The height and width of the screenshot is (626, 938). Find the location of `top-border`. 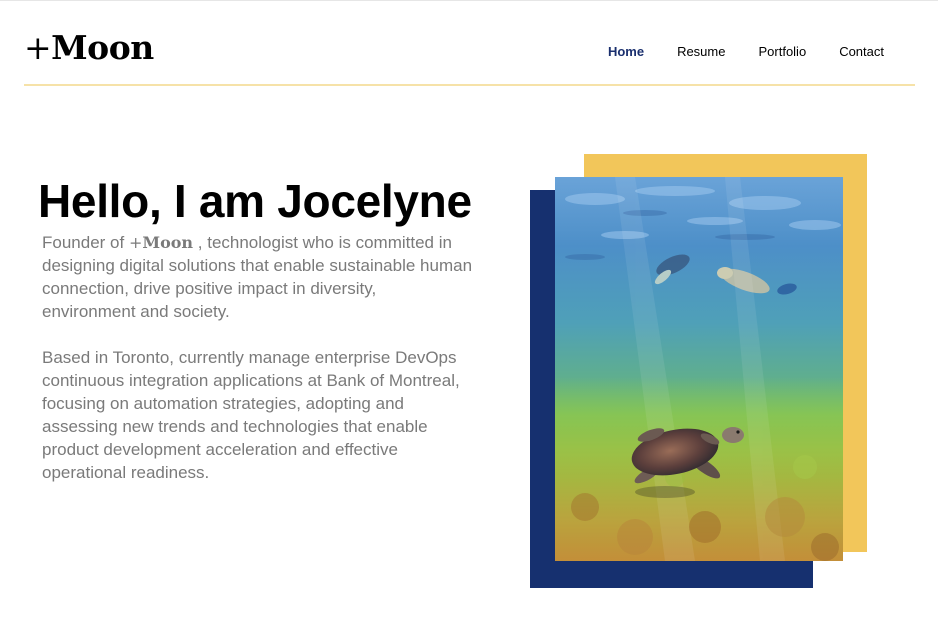

top-border is located at coordinates (469, 0).